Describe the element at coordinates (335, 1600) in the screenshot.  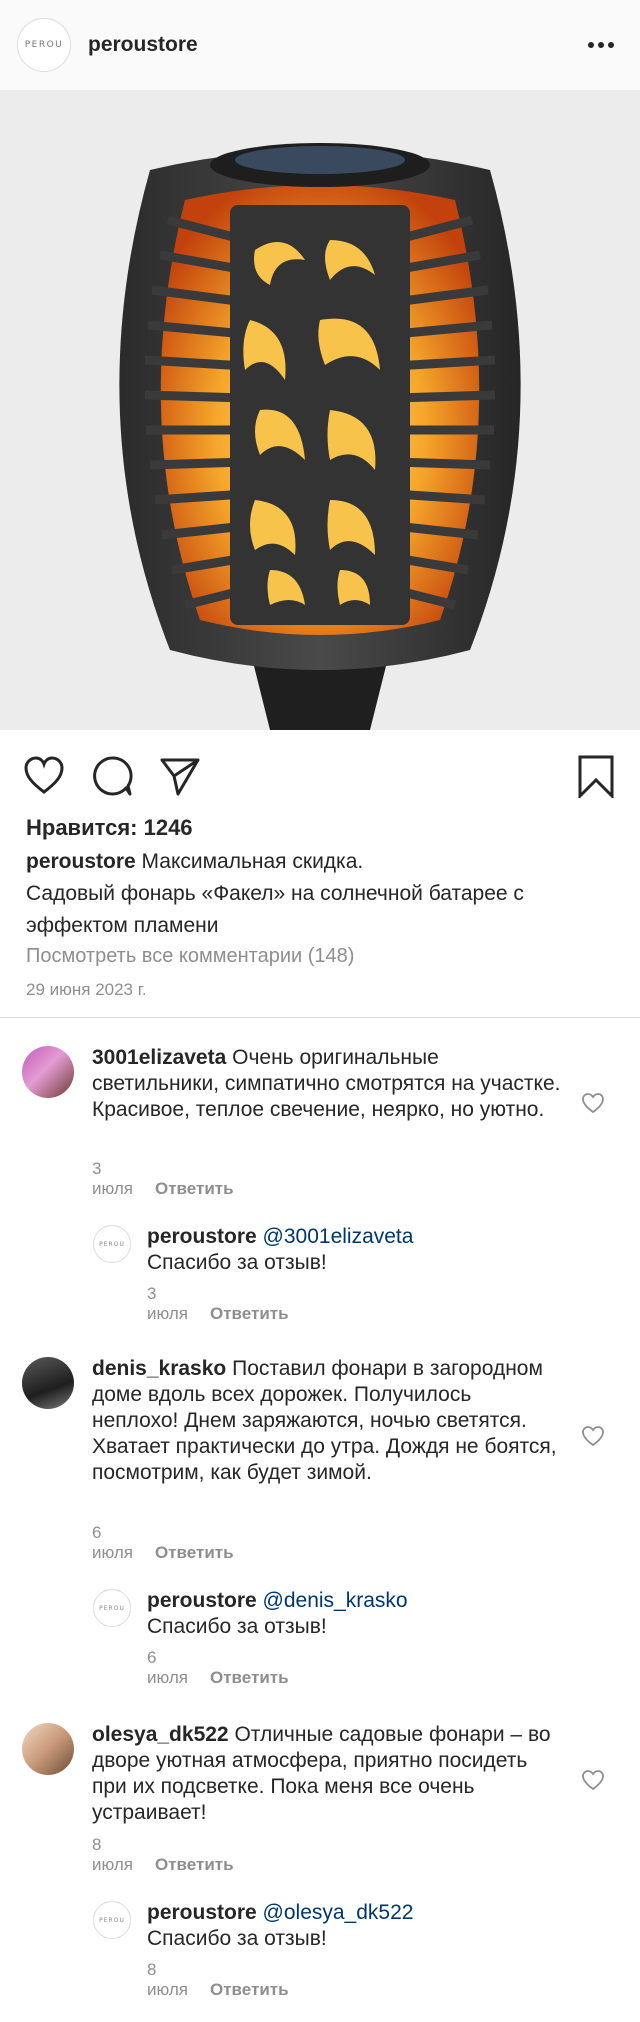
I see `comment-mention: @denis_krasko` at that location.